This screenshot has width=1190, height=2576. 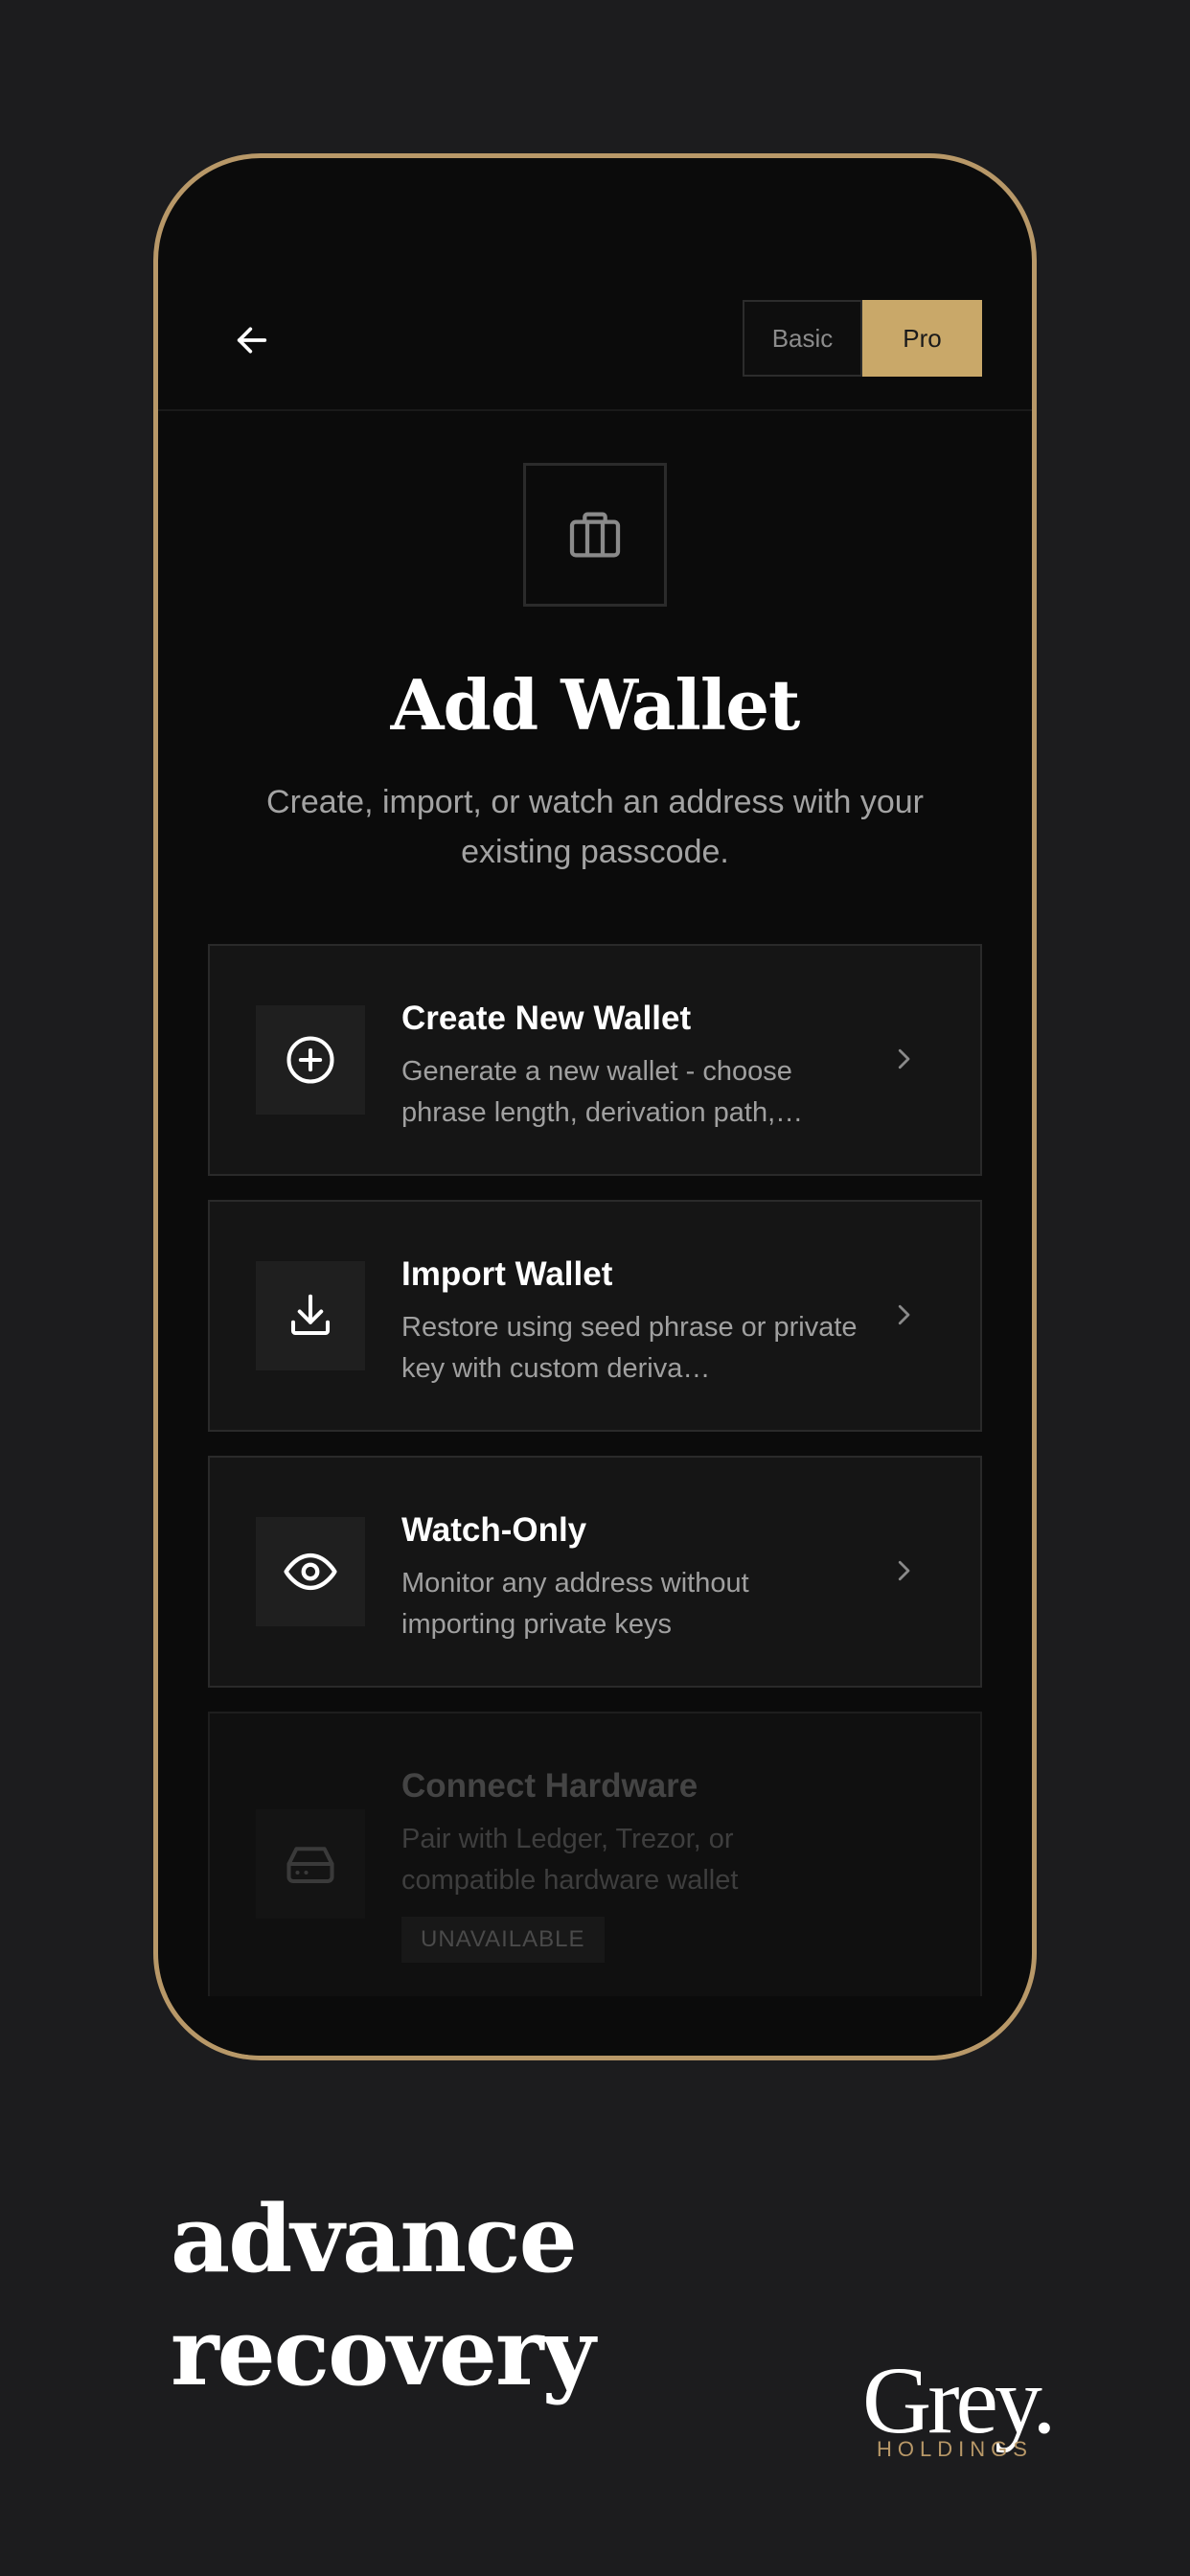 I want to click on card-title: Connect Hardware, so click(x=549, y=1786).